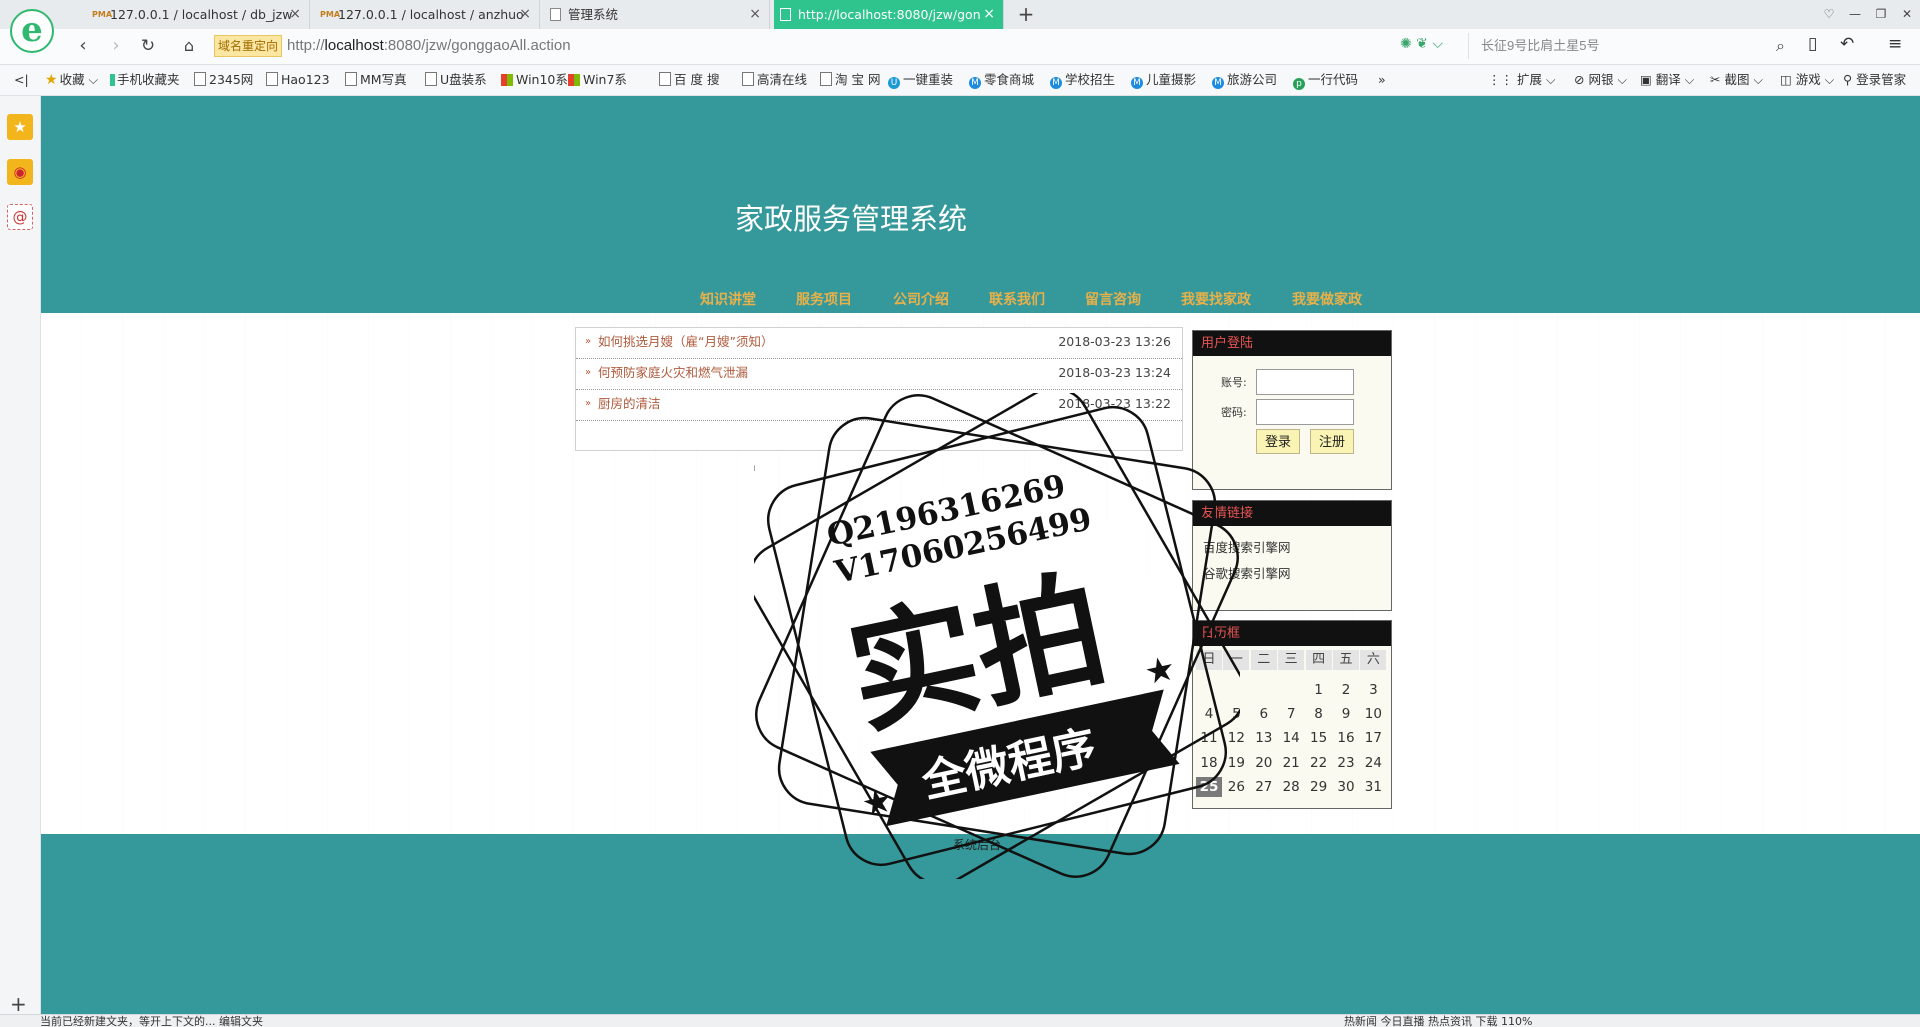 The width and height of the screenshot is (1920, 1027). I want to click on search-input: 长征9号比肩土星5号, so click(1628, 46).